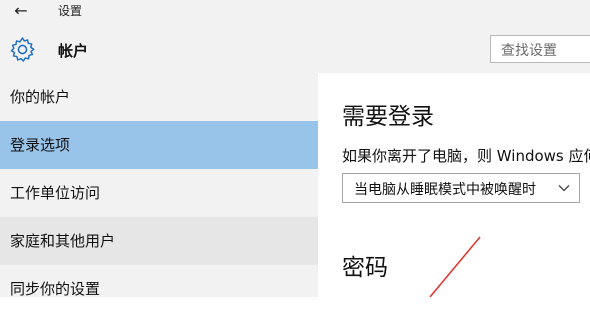 Image resolution: width=590 pixels, height=313 pixels. Describe the element at coordinates (540, 49) in the screenshot. I see `search-input: 查找设置` at that location.